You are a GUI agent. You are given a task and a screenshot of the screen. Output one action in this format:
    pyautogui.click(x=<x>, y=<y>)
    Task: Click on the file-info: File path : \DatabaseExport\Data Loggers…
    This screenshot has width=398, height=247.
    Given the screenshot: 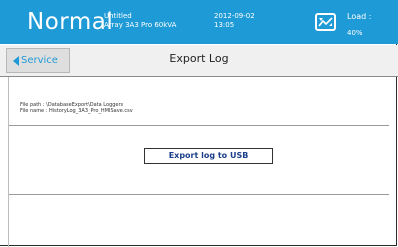 What is the action you would take?
    pyautogui.click(x=76, y=108)
    